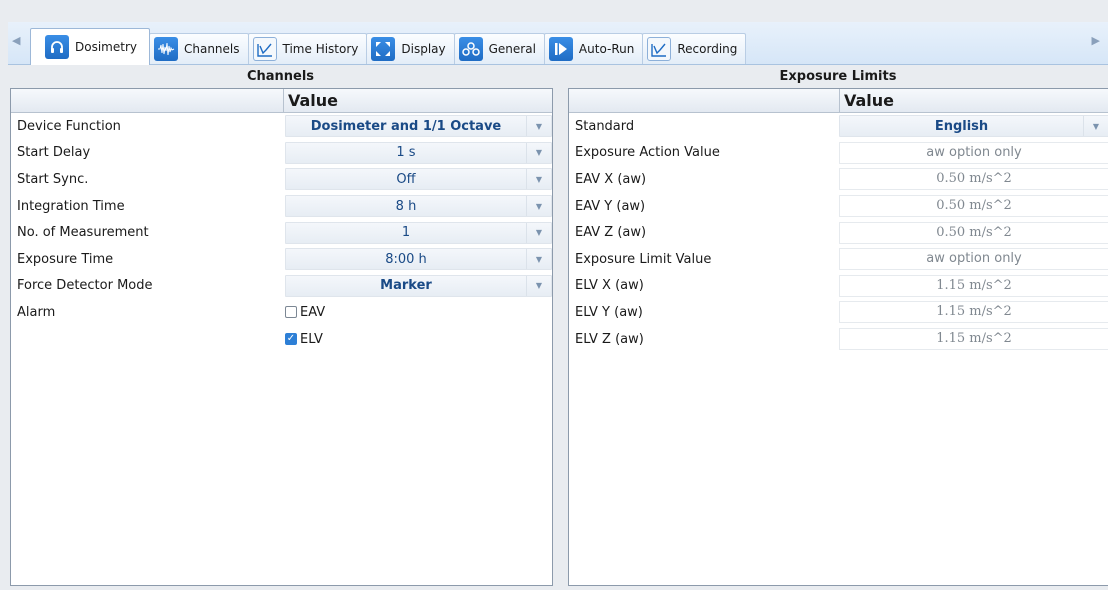  I want to click on tab-display: Display, so click(410, 48).